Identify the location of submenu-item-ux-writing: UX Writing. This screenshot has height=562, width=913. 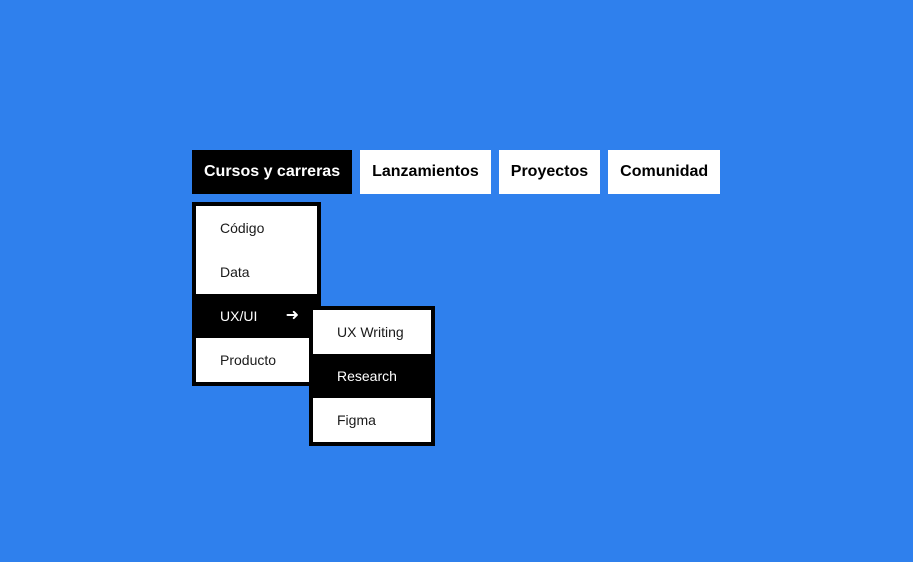
(372, 332).